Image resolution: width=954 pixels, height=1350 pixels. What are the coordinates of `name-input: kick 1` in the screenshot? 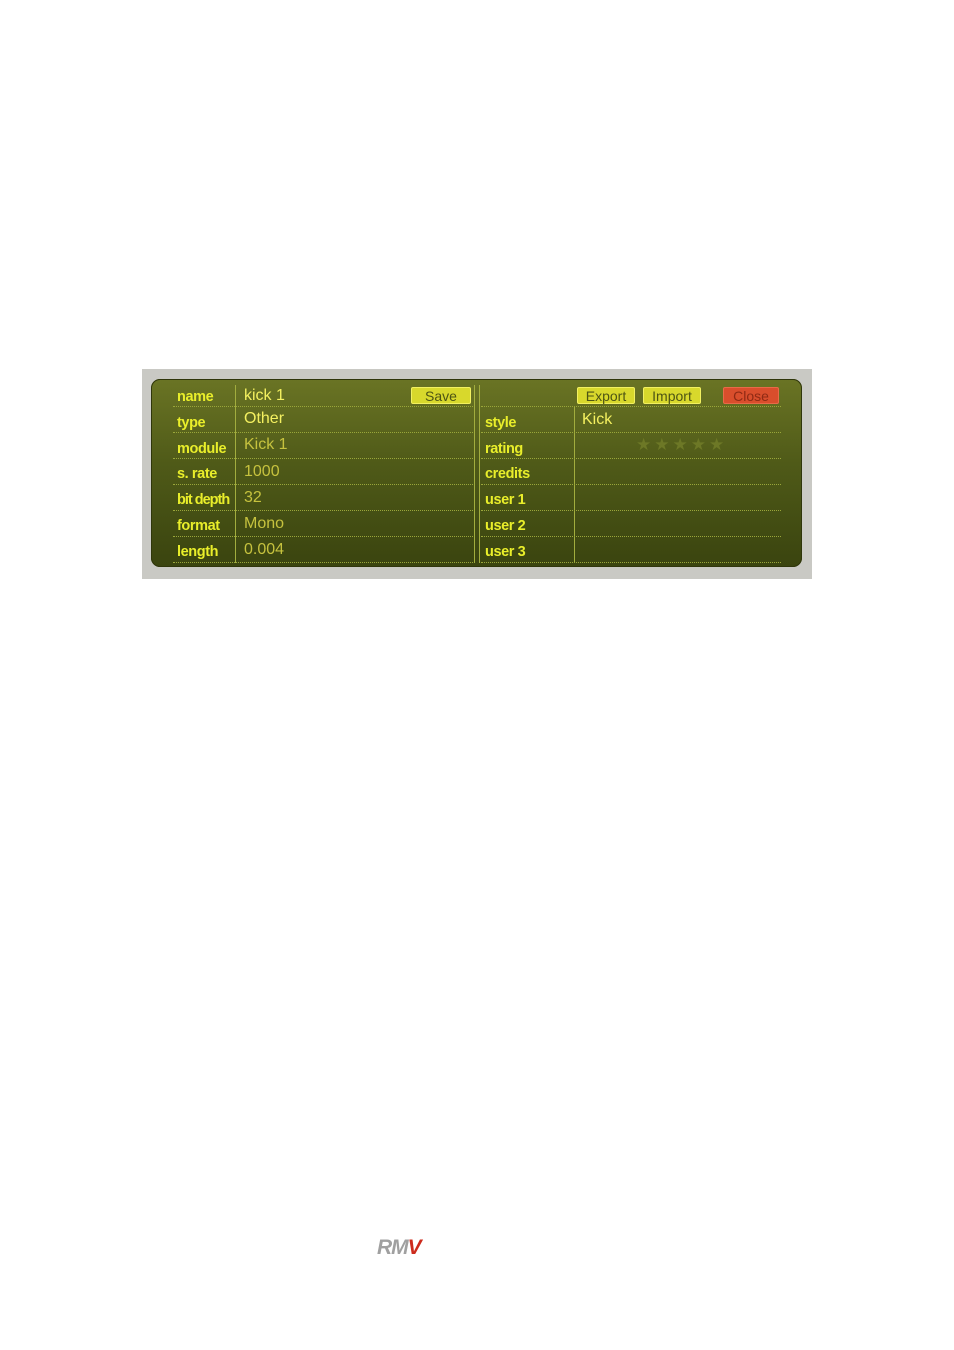 It's located at (264, 396).